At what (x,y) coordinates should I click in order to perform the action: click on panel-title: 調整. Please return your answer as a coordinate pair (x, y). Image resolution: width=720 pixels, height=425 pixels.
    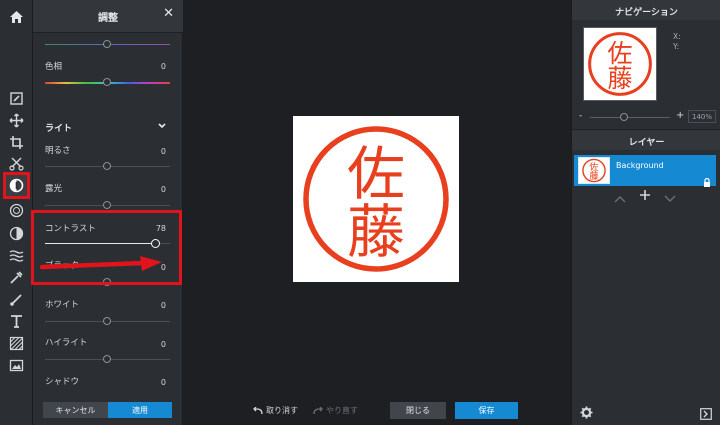
    Looking at the image, I should click on (108, 18).